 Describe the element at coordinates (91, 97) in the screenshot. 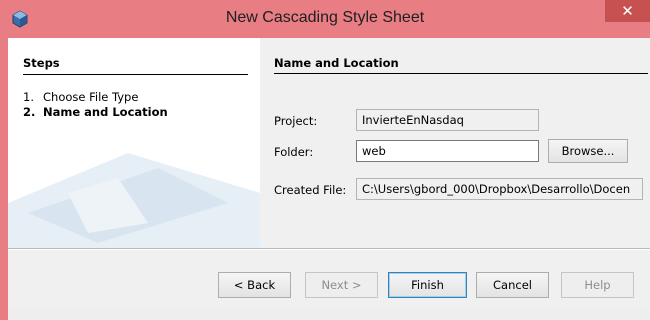

I see `step-label: Choose File Type` at that location.